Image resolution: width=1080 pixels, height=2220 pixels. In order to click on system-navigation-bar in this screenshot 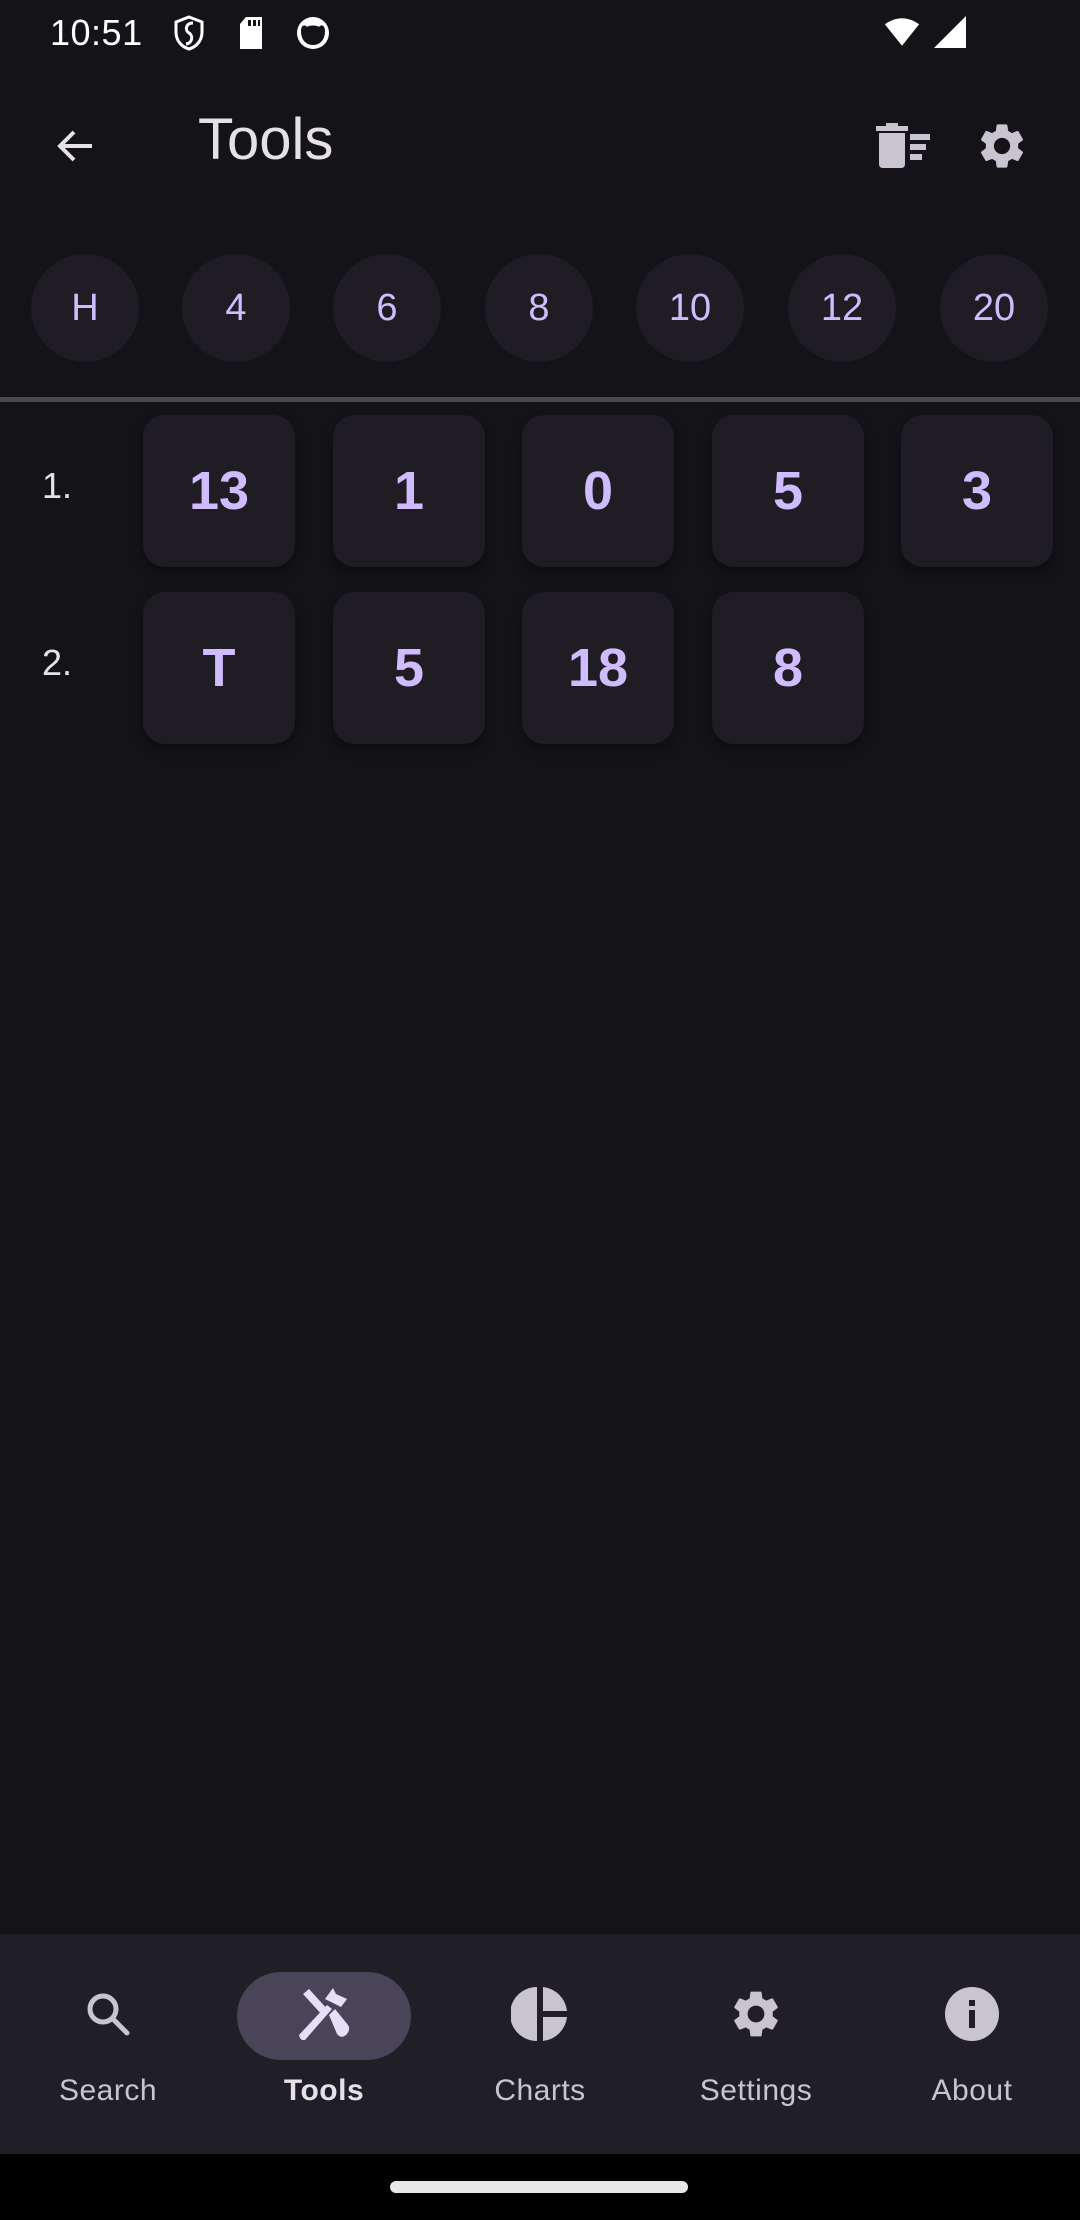, I will do `click(540, 2187)`.